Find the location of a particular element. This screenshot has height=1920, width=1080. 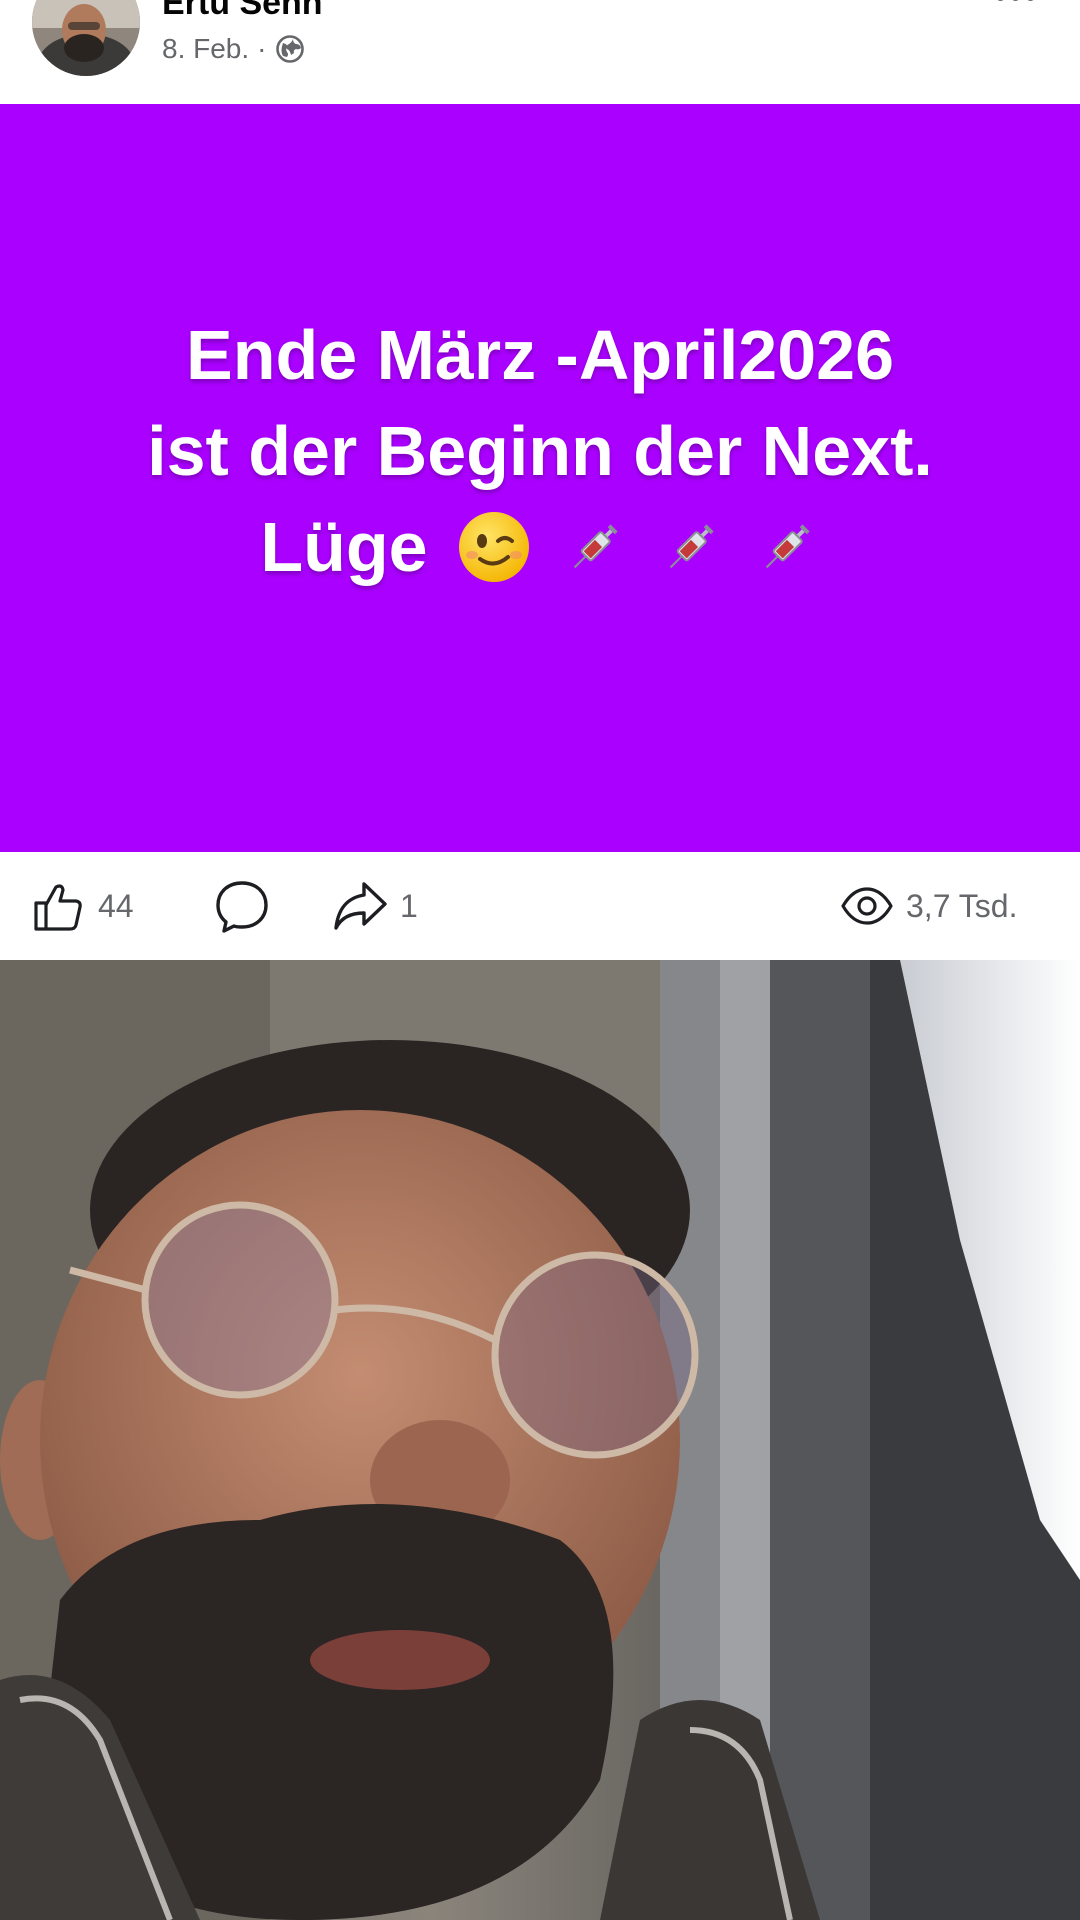

globe-icon is located at coordinates (289, 49).